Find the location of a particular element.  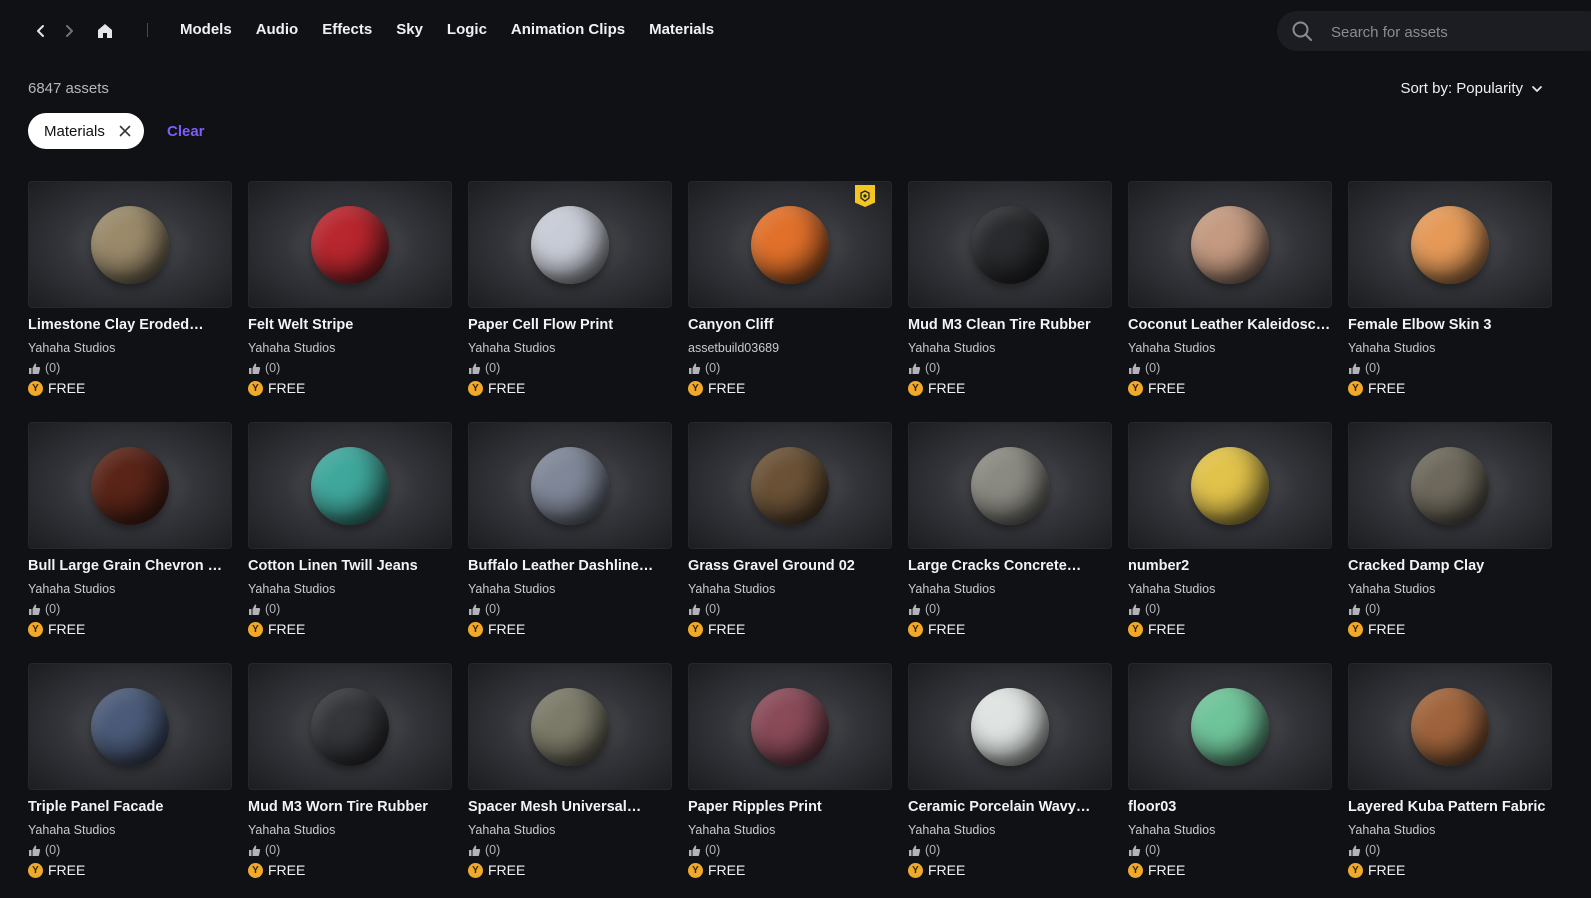

search-input is located at coordinates (1460, 32).